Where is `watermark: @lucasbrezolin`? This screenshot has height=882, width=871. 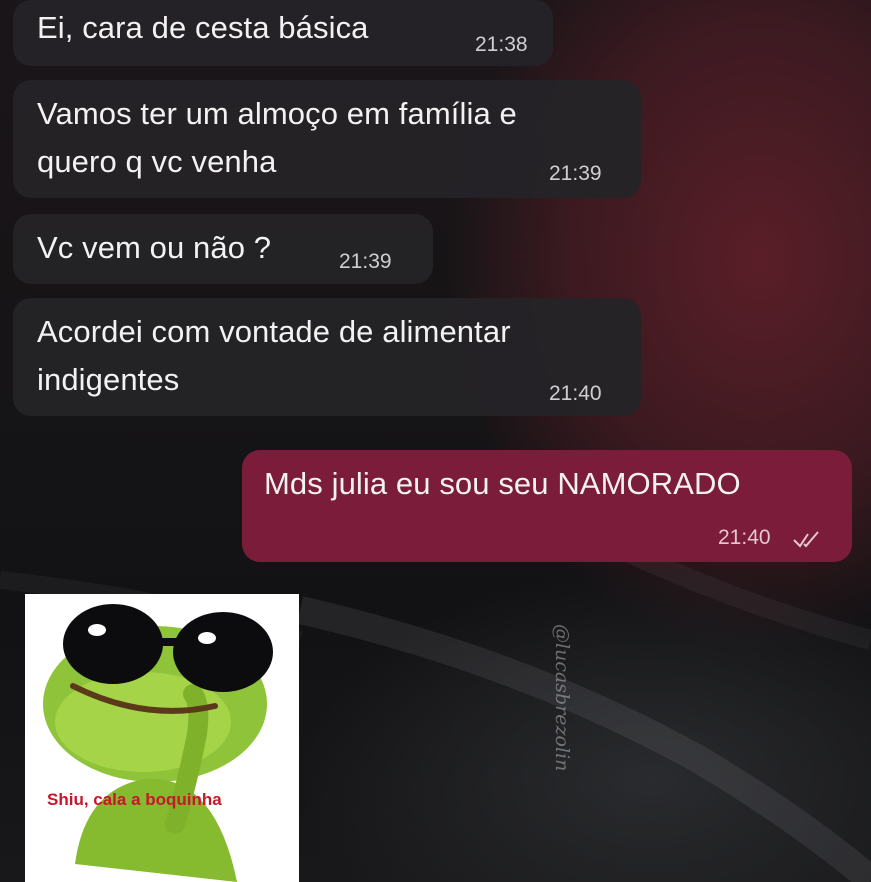
watermark: @lucasbrezolin is located at coordinates (562, 729).